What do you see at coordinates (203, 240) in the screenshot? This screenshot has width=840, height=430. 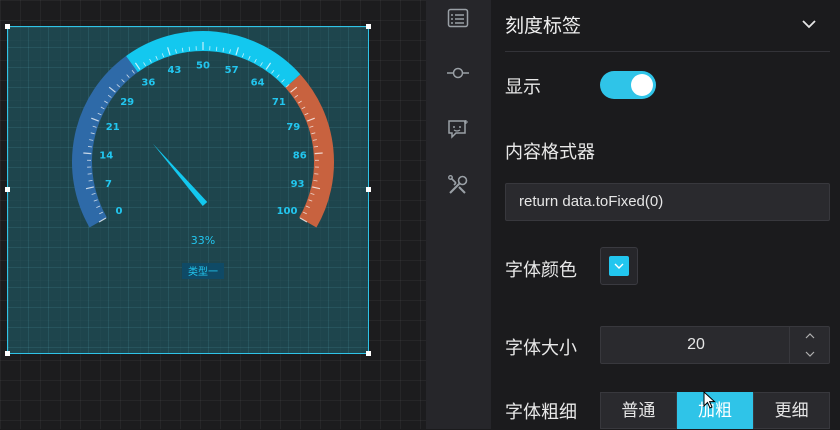 I see `gauge-value-label: 33%` at bounding box center [203, 240].